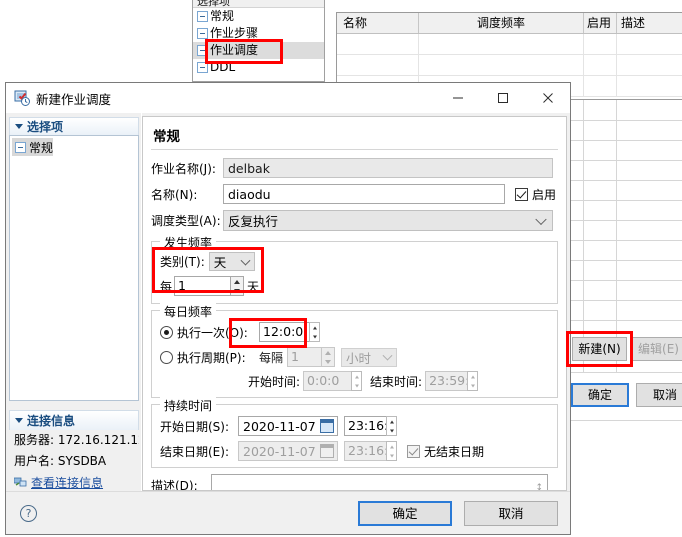 Image resolution: width=682 pixels, height=537 pixels. I want to click on tree-item-label: 作业调度, so click(234, 50).